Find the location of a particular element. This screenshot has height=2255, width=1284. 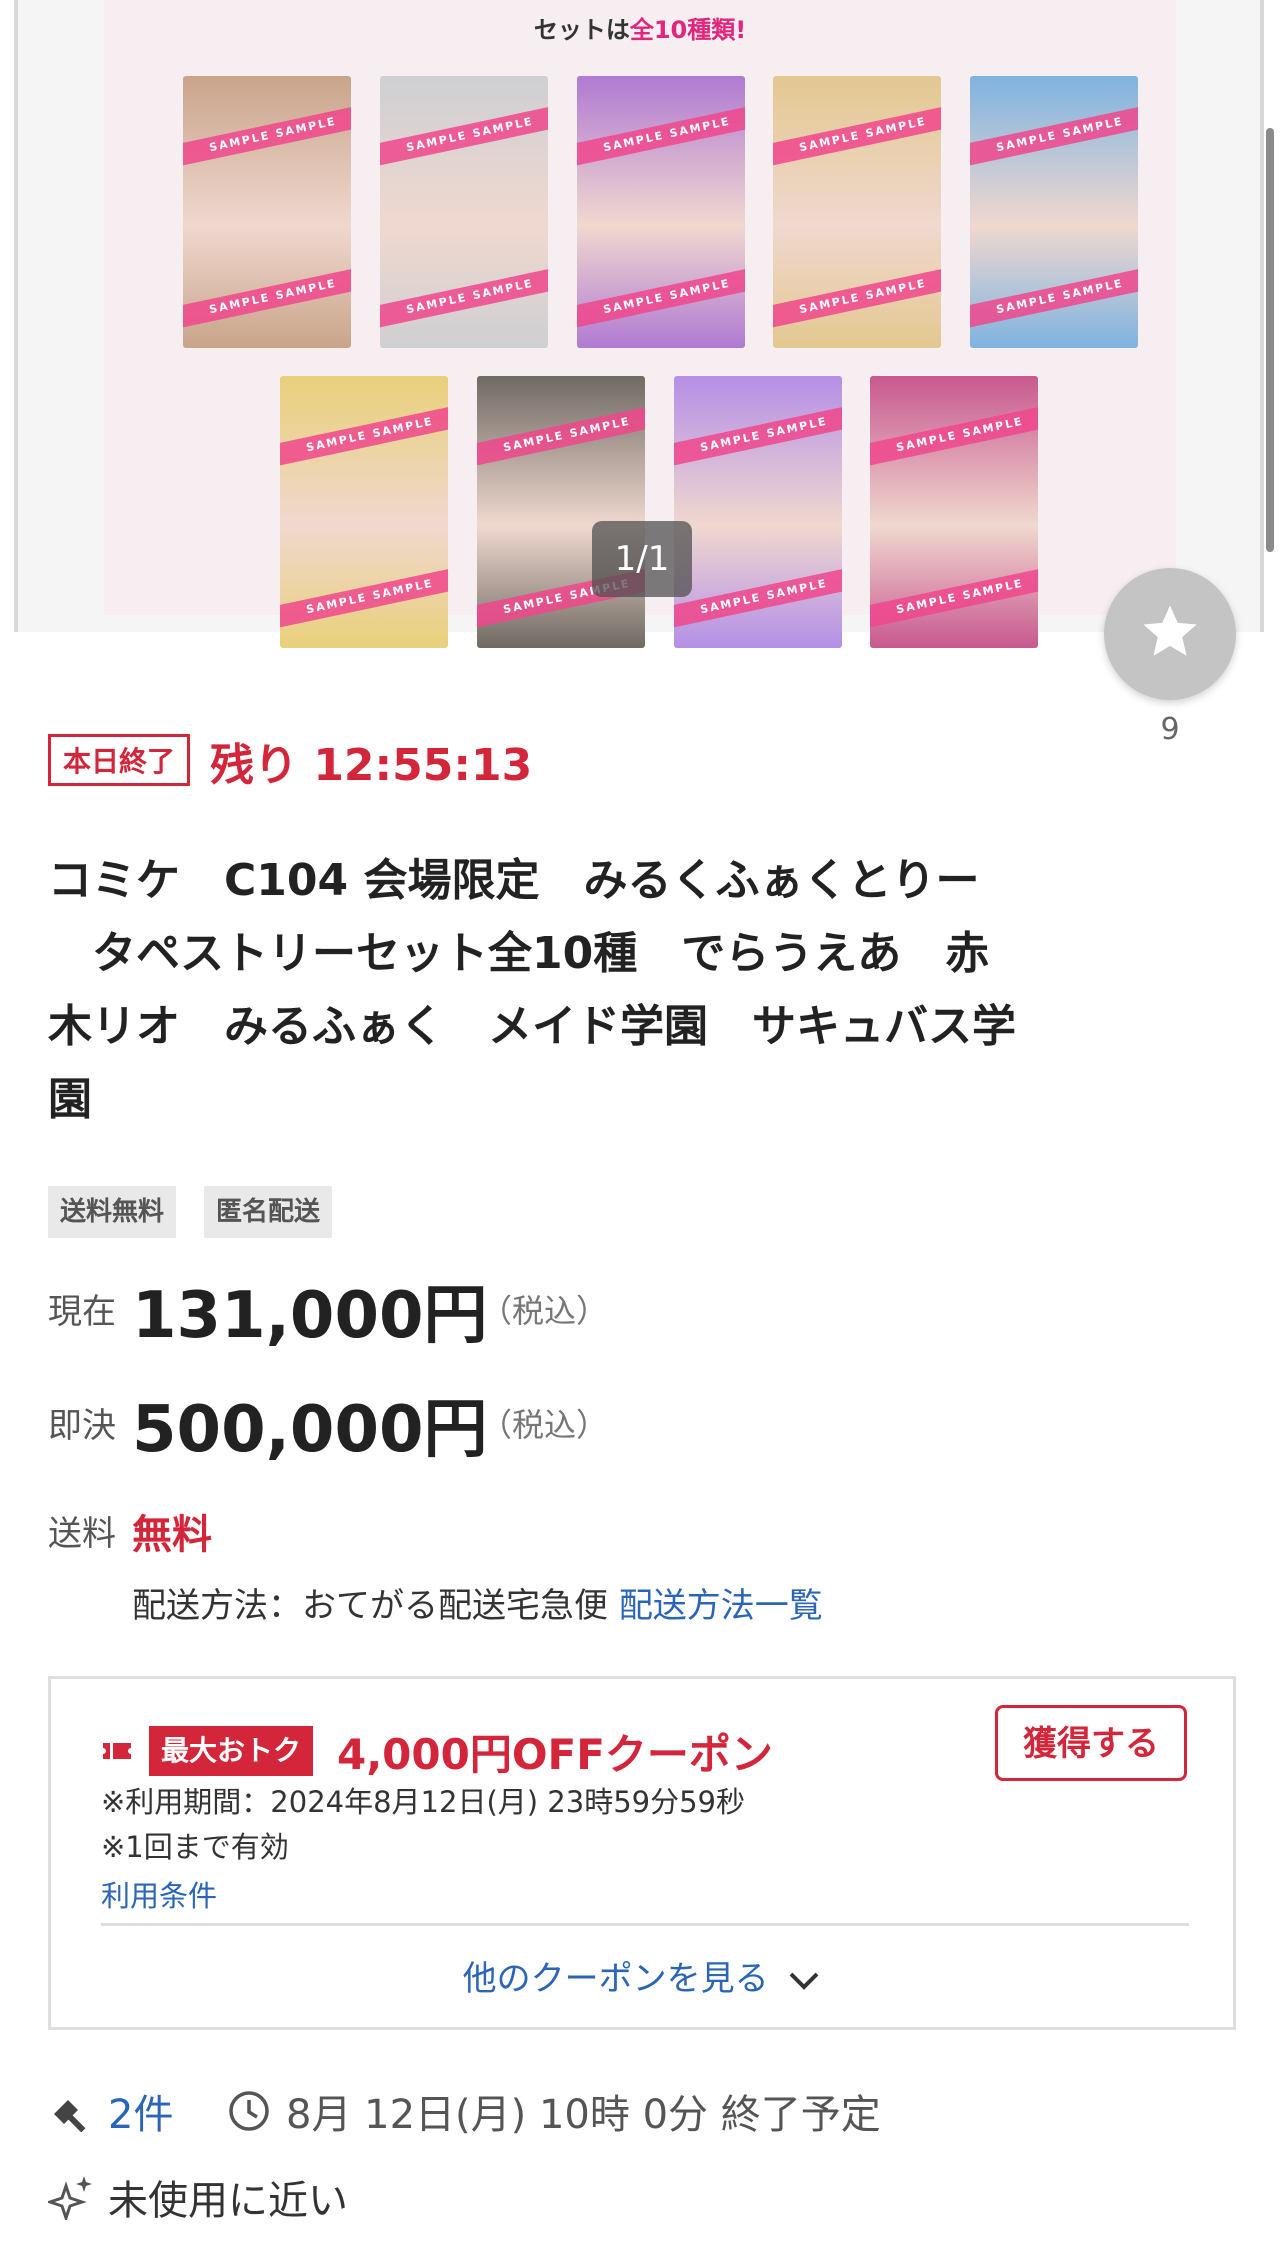

favorite-count: 9 is located at coordinates (1170, 729).